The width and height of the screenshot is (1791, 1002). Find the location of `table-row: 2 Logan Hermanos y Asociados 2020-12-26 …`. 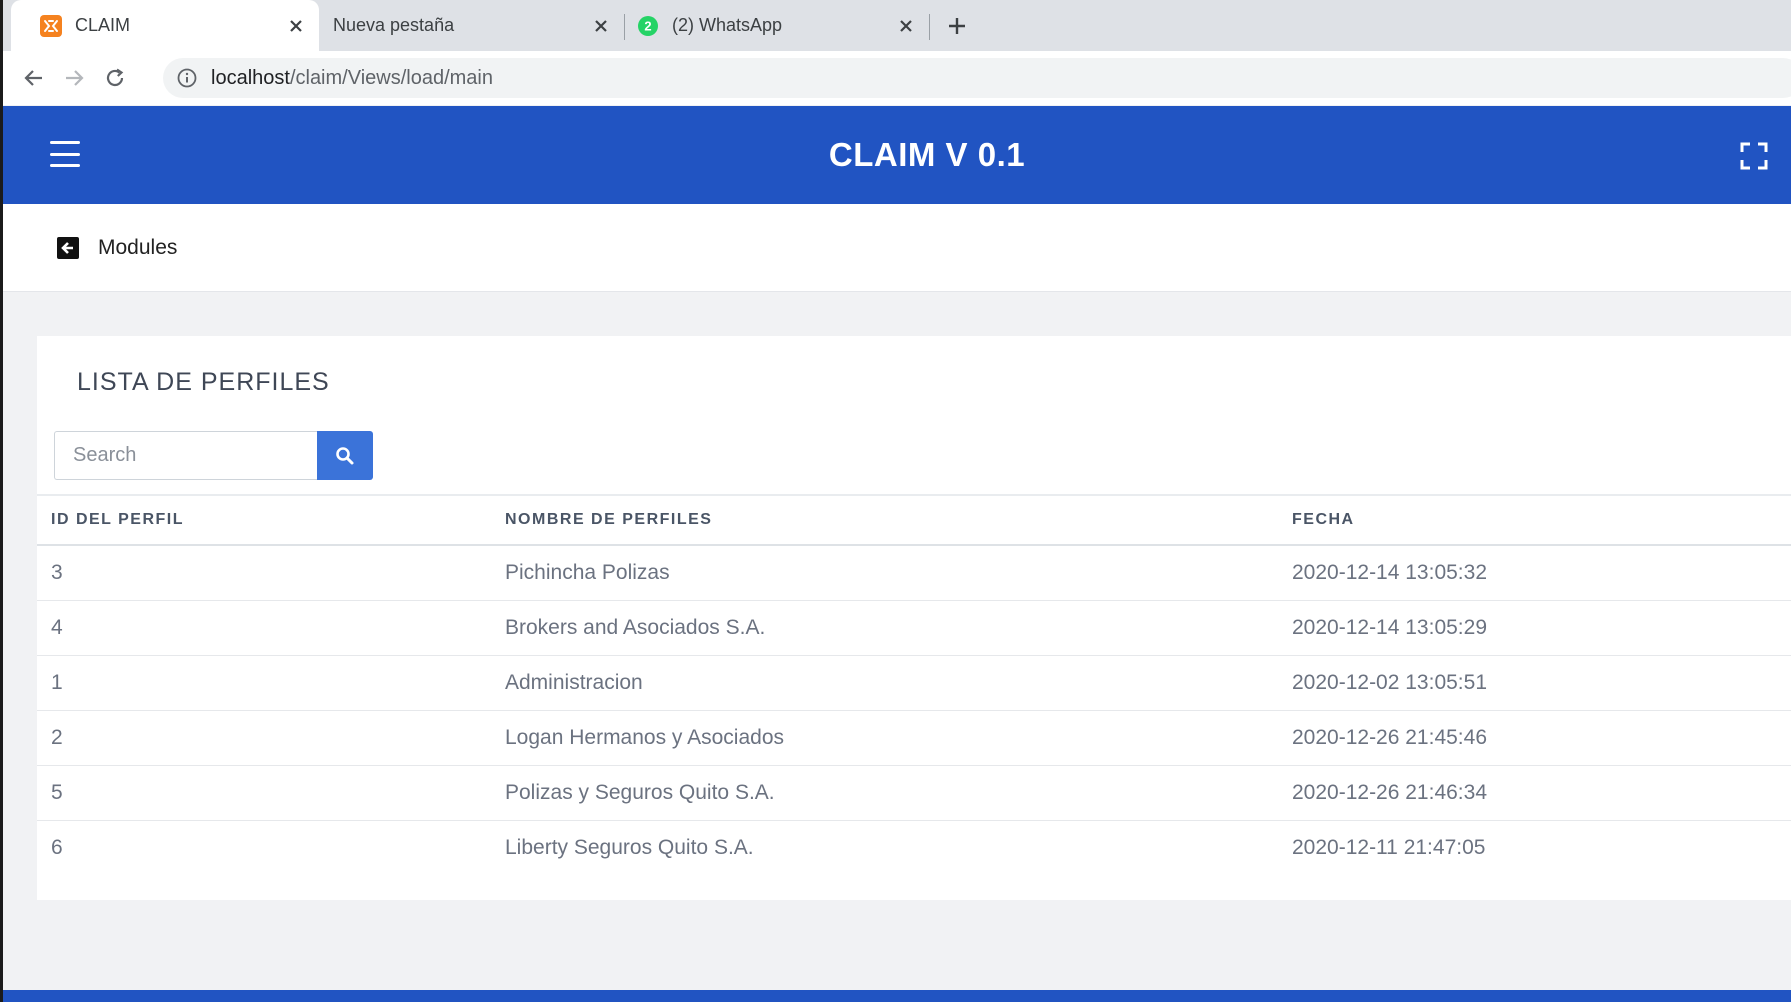

table-row: 2 Logan Hermanos y Asociados 2020-12-26 … is located at coordinates (914, 738).